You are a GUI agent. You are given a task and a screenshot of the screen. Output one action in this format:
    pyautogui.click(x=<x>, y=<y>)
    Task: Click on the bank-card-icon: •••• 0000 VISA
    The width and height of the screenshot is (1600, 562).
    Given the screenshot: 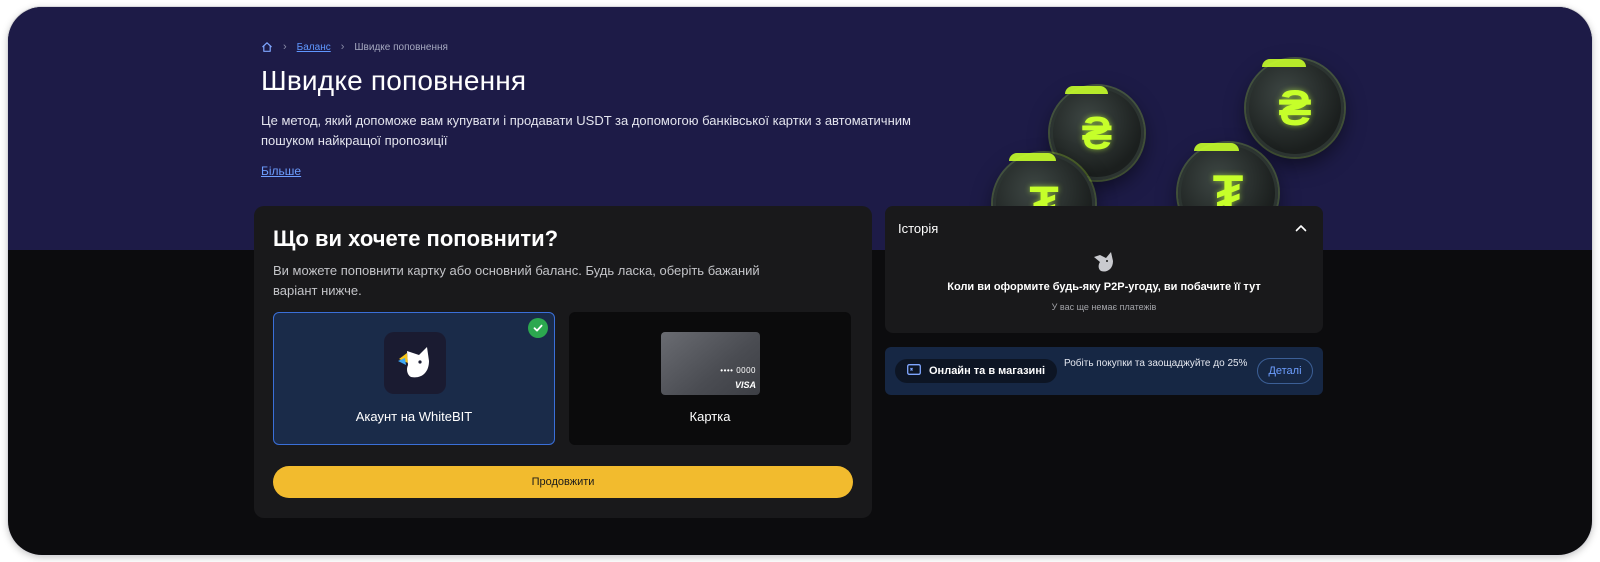 What is the action you would take?
    pyautogui.click(x=710, y=363)
    